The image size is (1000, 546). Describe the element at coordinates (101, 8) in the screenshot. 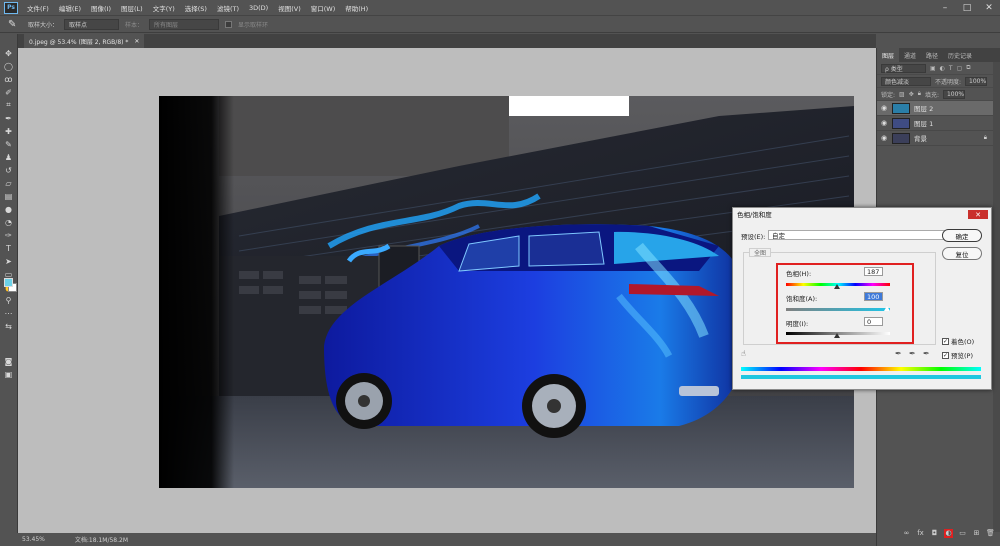

I see `menu-image: 图像(I)` at that location.